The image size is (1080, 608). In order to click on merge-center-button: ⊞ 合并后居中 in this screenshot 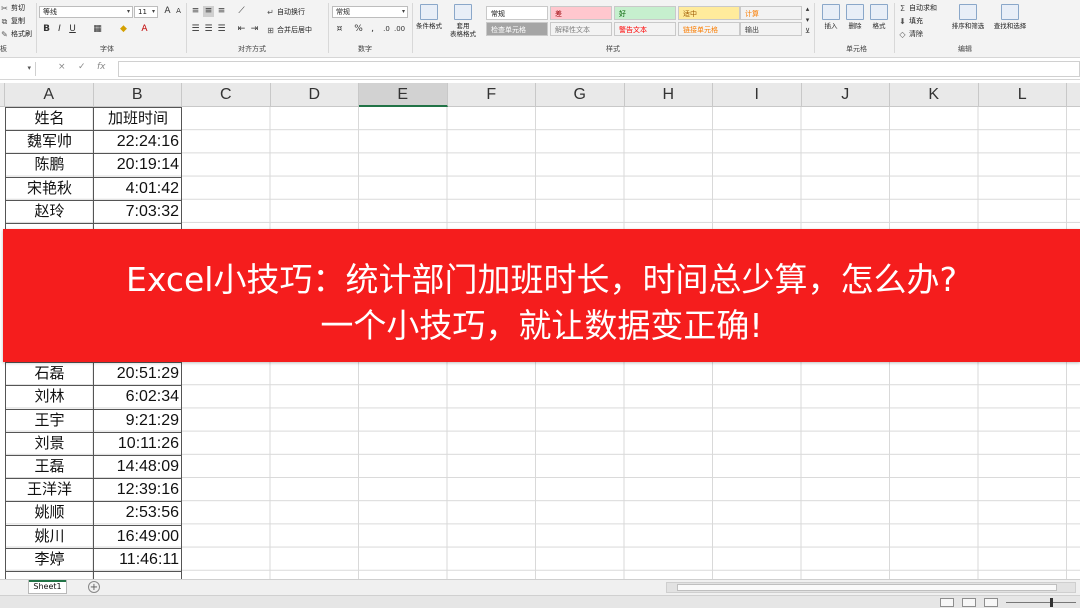, I will do `click(289, 30)`.